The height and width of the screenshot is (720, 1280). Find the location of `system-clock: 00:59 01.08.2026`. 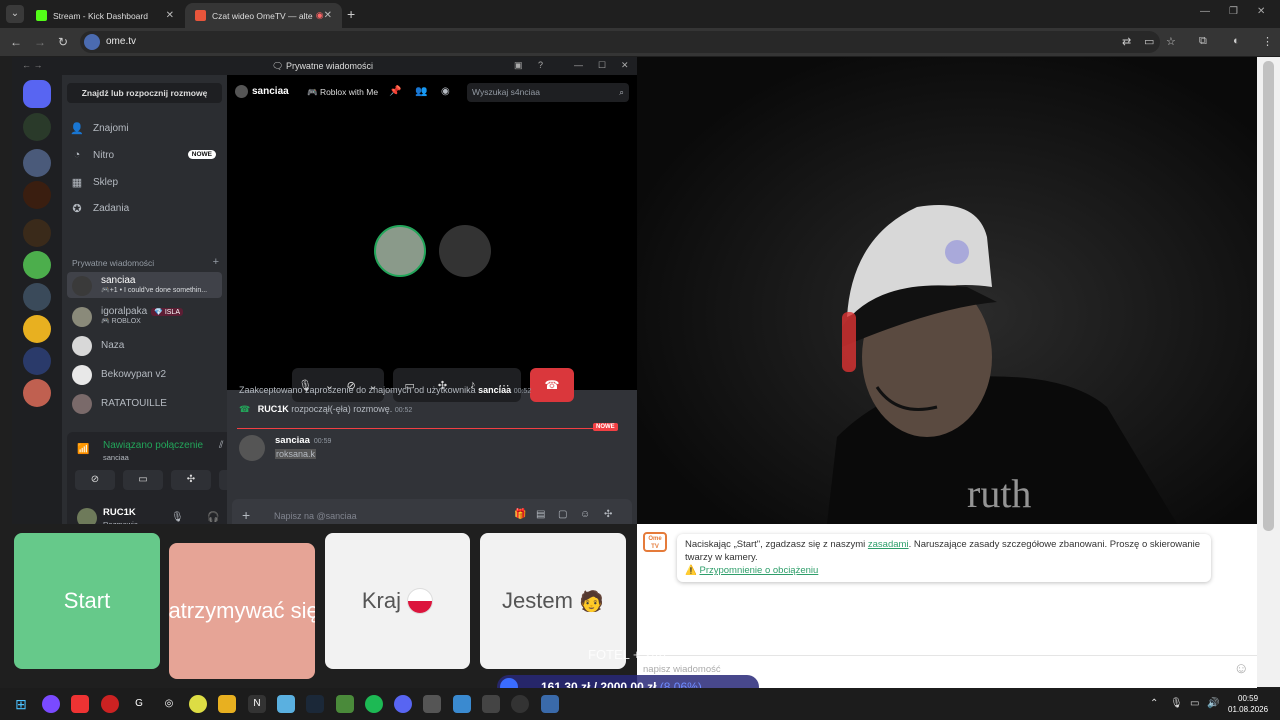

system-clock: 00:59 01.08.2026 is located at coordinates (1248, 704).